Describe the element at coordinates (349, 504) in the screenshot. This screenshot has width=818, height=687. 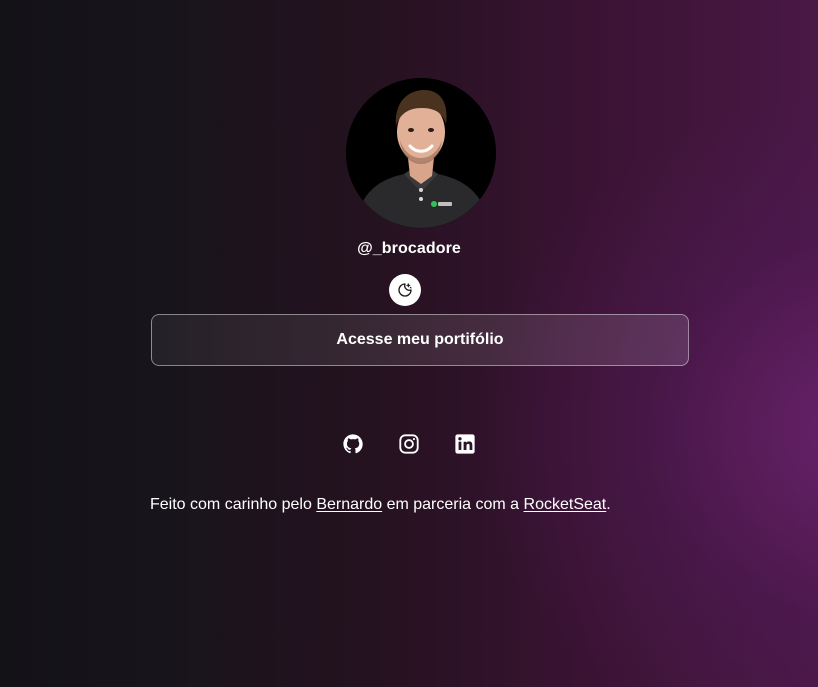
I see `author-link: Bernardo` at that location.